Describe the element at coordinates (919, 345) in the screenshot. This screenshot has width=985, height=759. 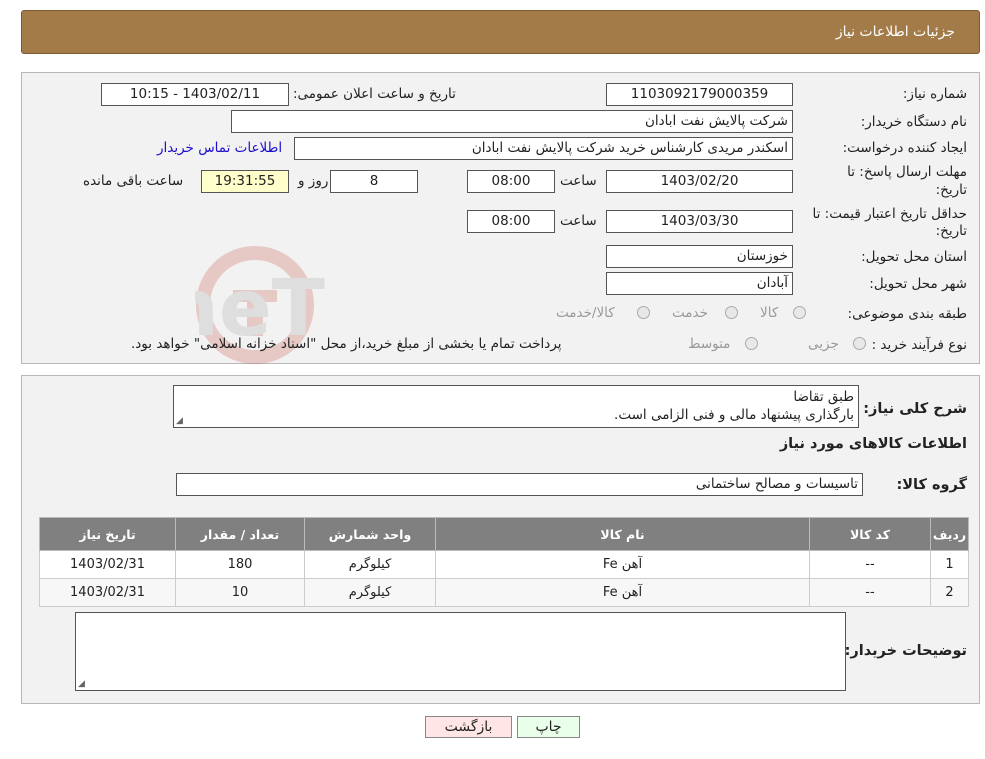
I see `process-label: نوع فرآیند خرید :` at that location.